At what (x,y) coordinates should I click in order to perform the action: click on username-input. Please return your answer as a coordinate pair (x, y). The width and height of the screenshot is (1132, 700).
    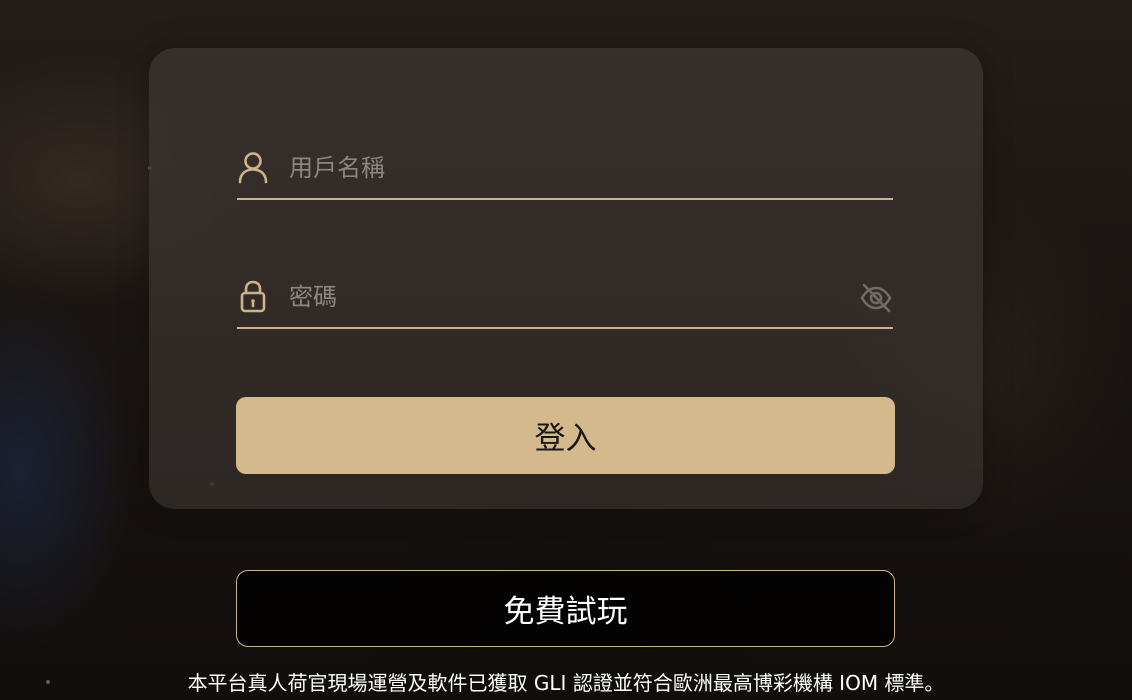
    Looking at the image, I should click on (569, 168).